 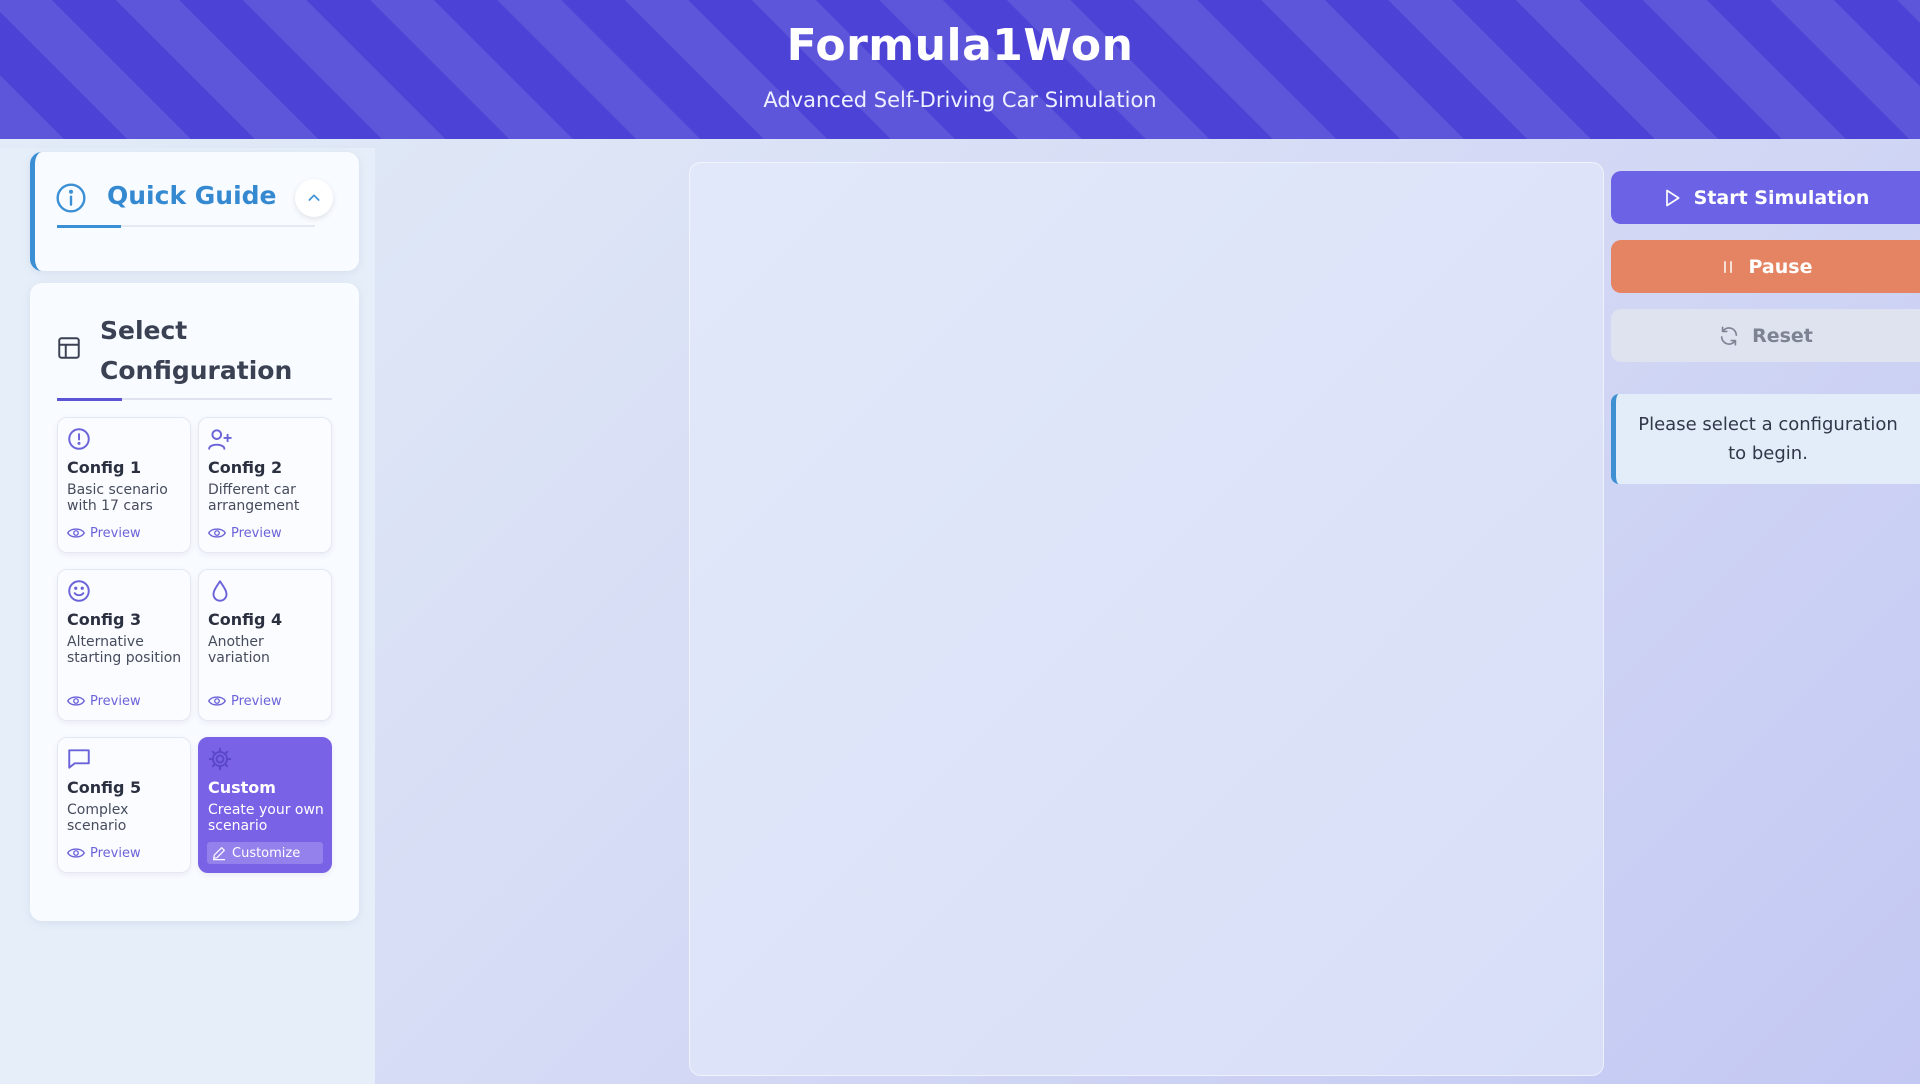 What do you see at coordinates (194, 399) in the screenshot?
I see `config-panel-underline` at bounding box center [194, 399].